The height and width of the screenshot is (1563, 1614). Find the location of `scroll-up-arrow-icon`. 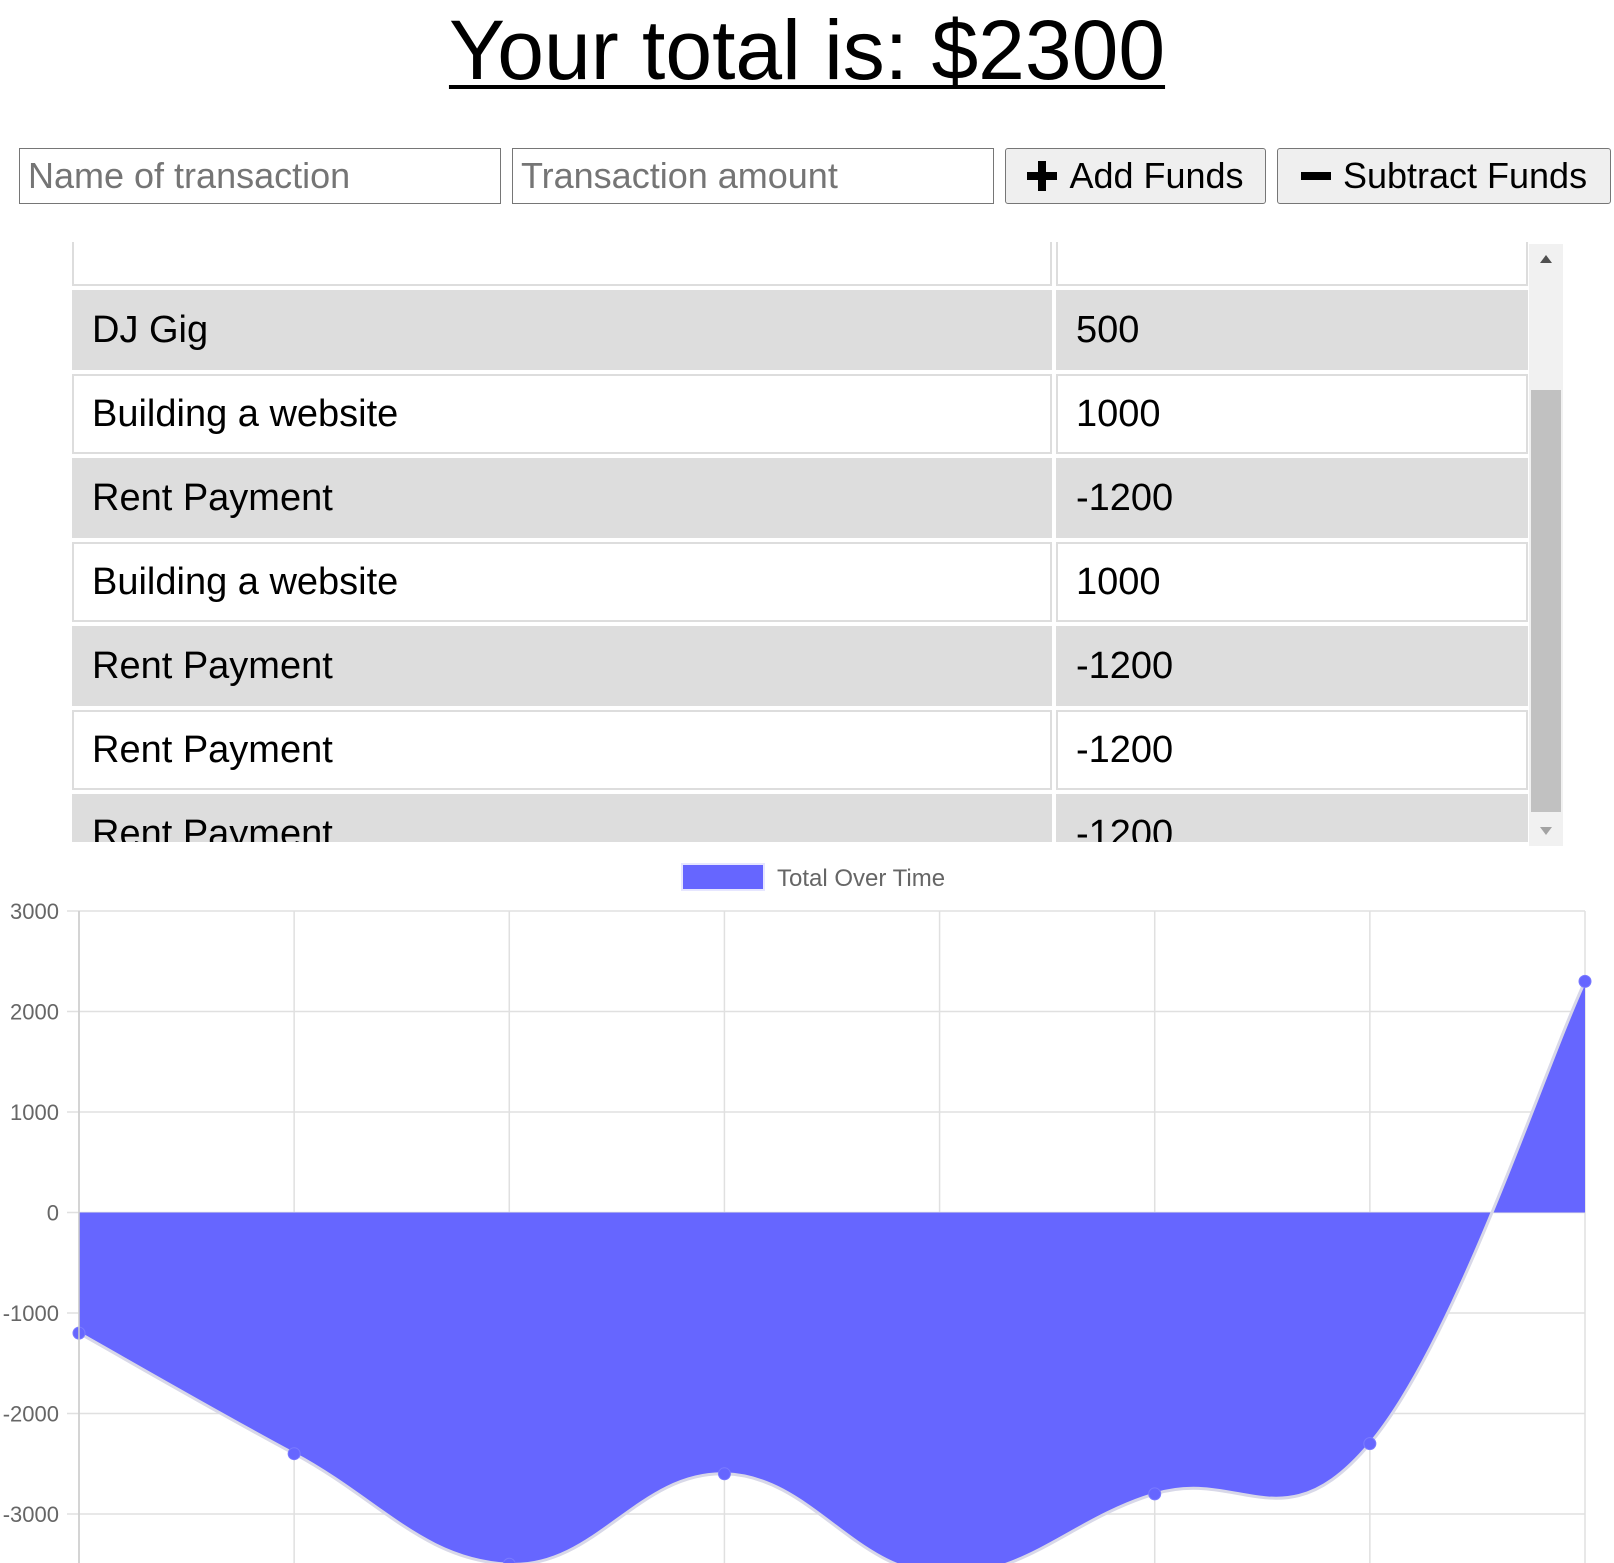

scroll-up-arrow-icon is located at coordinates (1546, 259).